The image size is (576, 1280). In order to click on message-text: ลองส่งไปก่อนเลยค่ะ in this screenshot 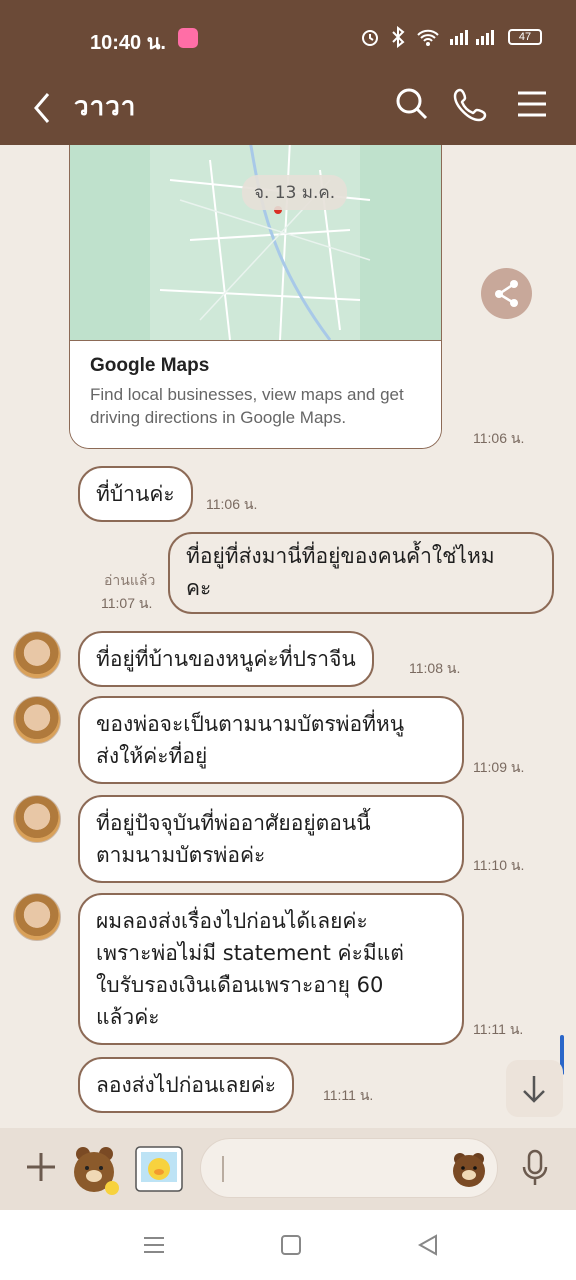, I will do `click(186, 1085)`.